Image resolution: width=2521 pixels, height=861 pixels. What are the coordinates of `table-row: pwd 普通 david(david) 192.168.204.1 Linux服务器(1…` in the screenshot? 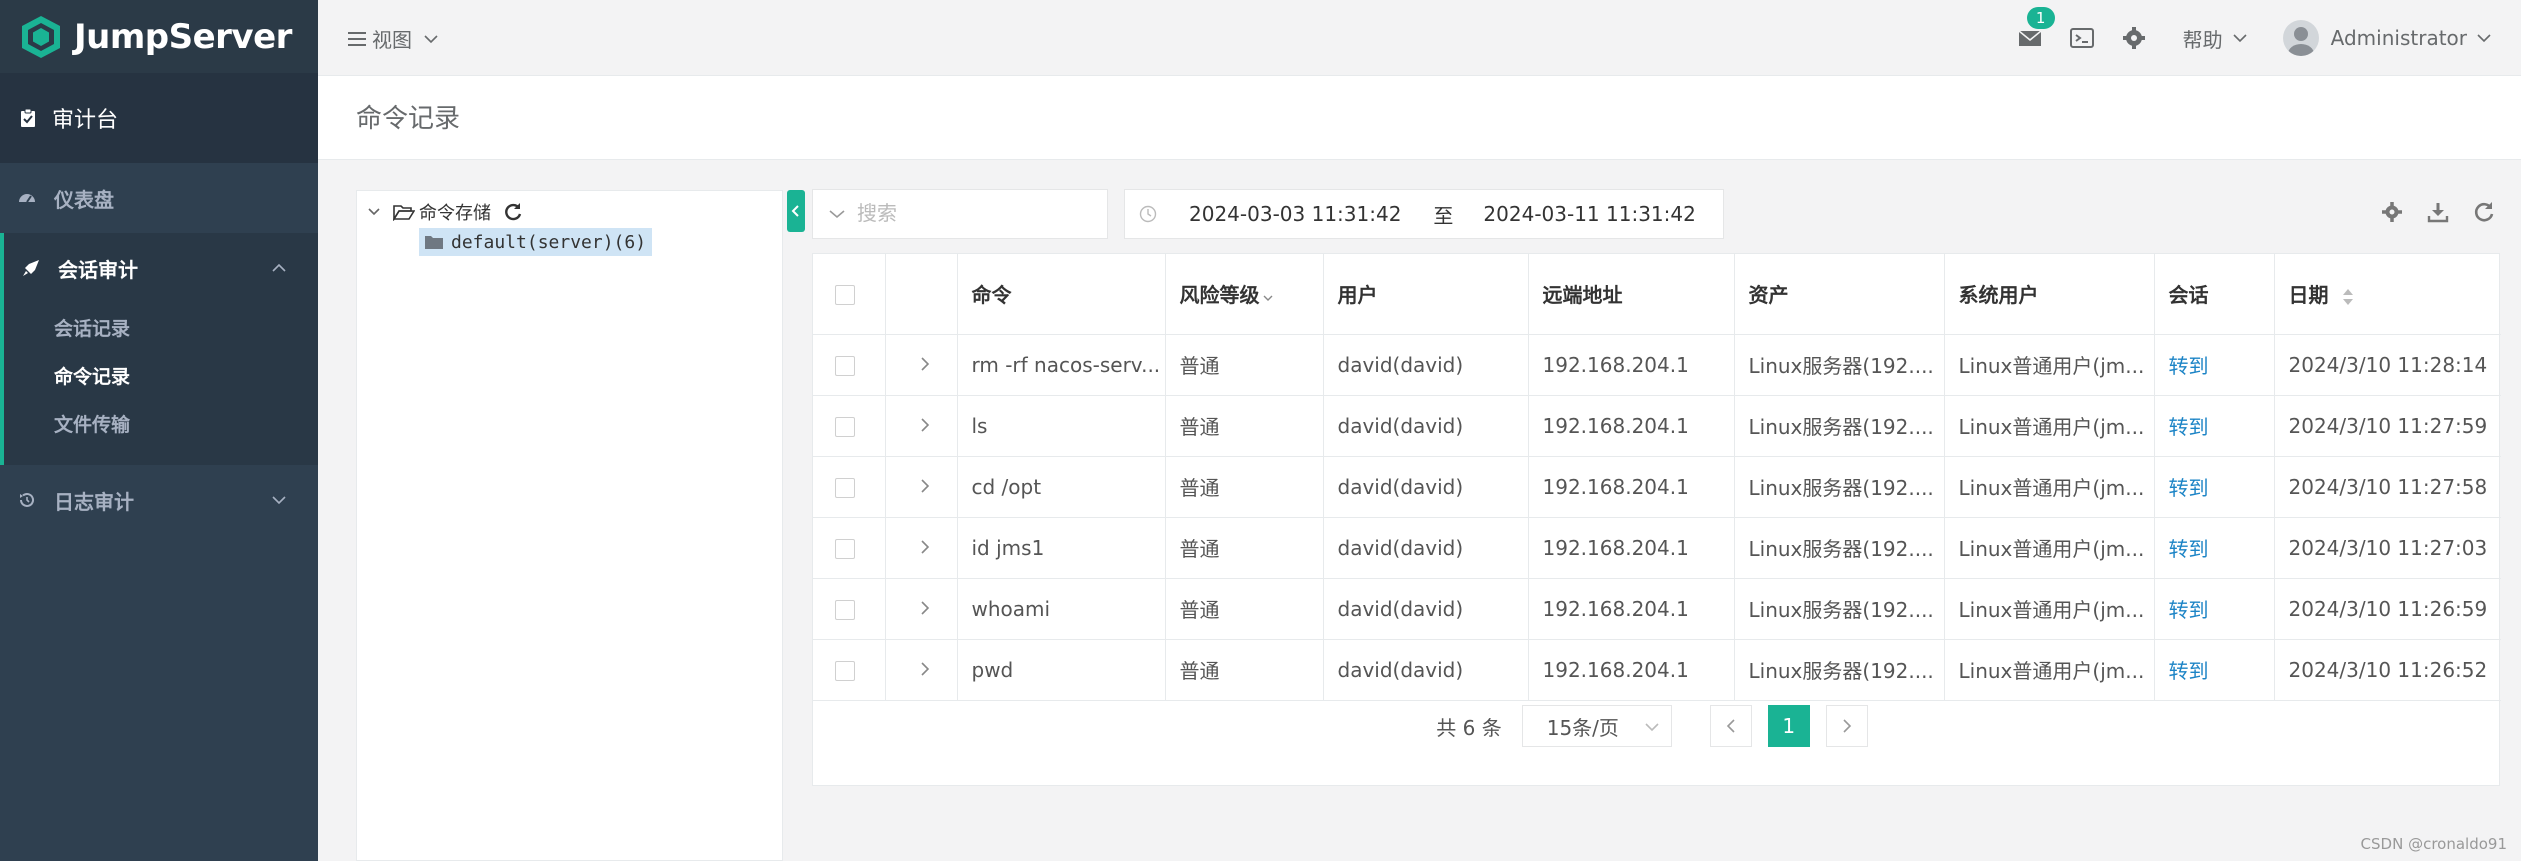 It's located at (1657, 670).